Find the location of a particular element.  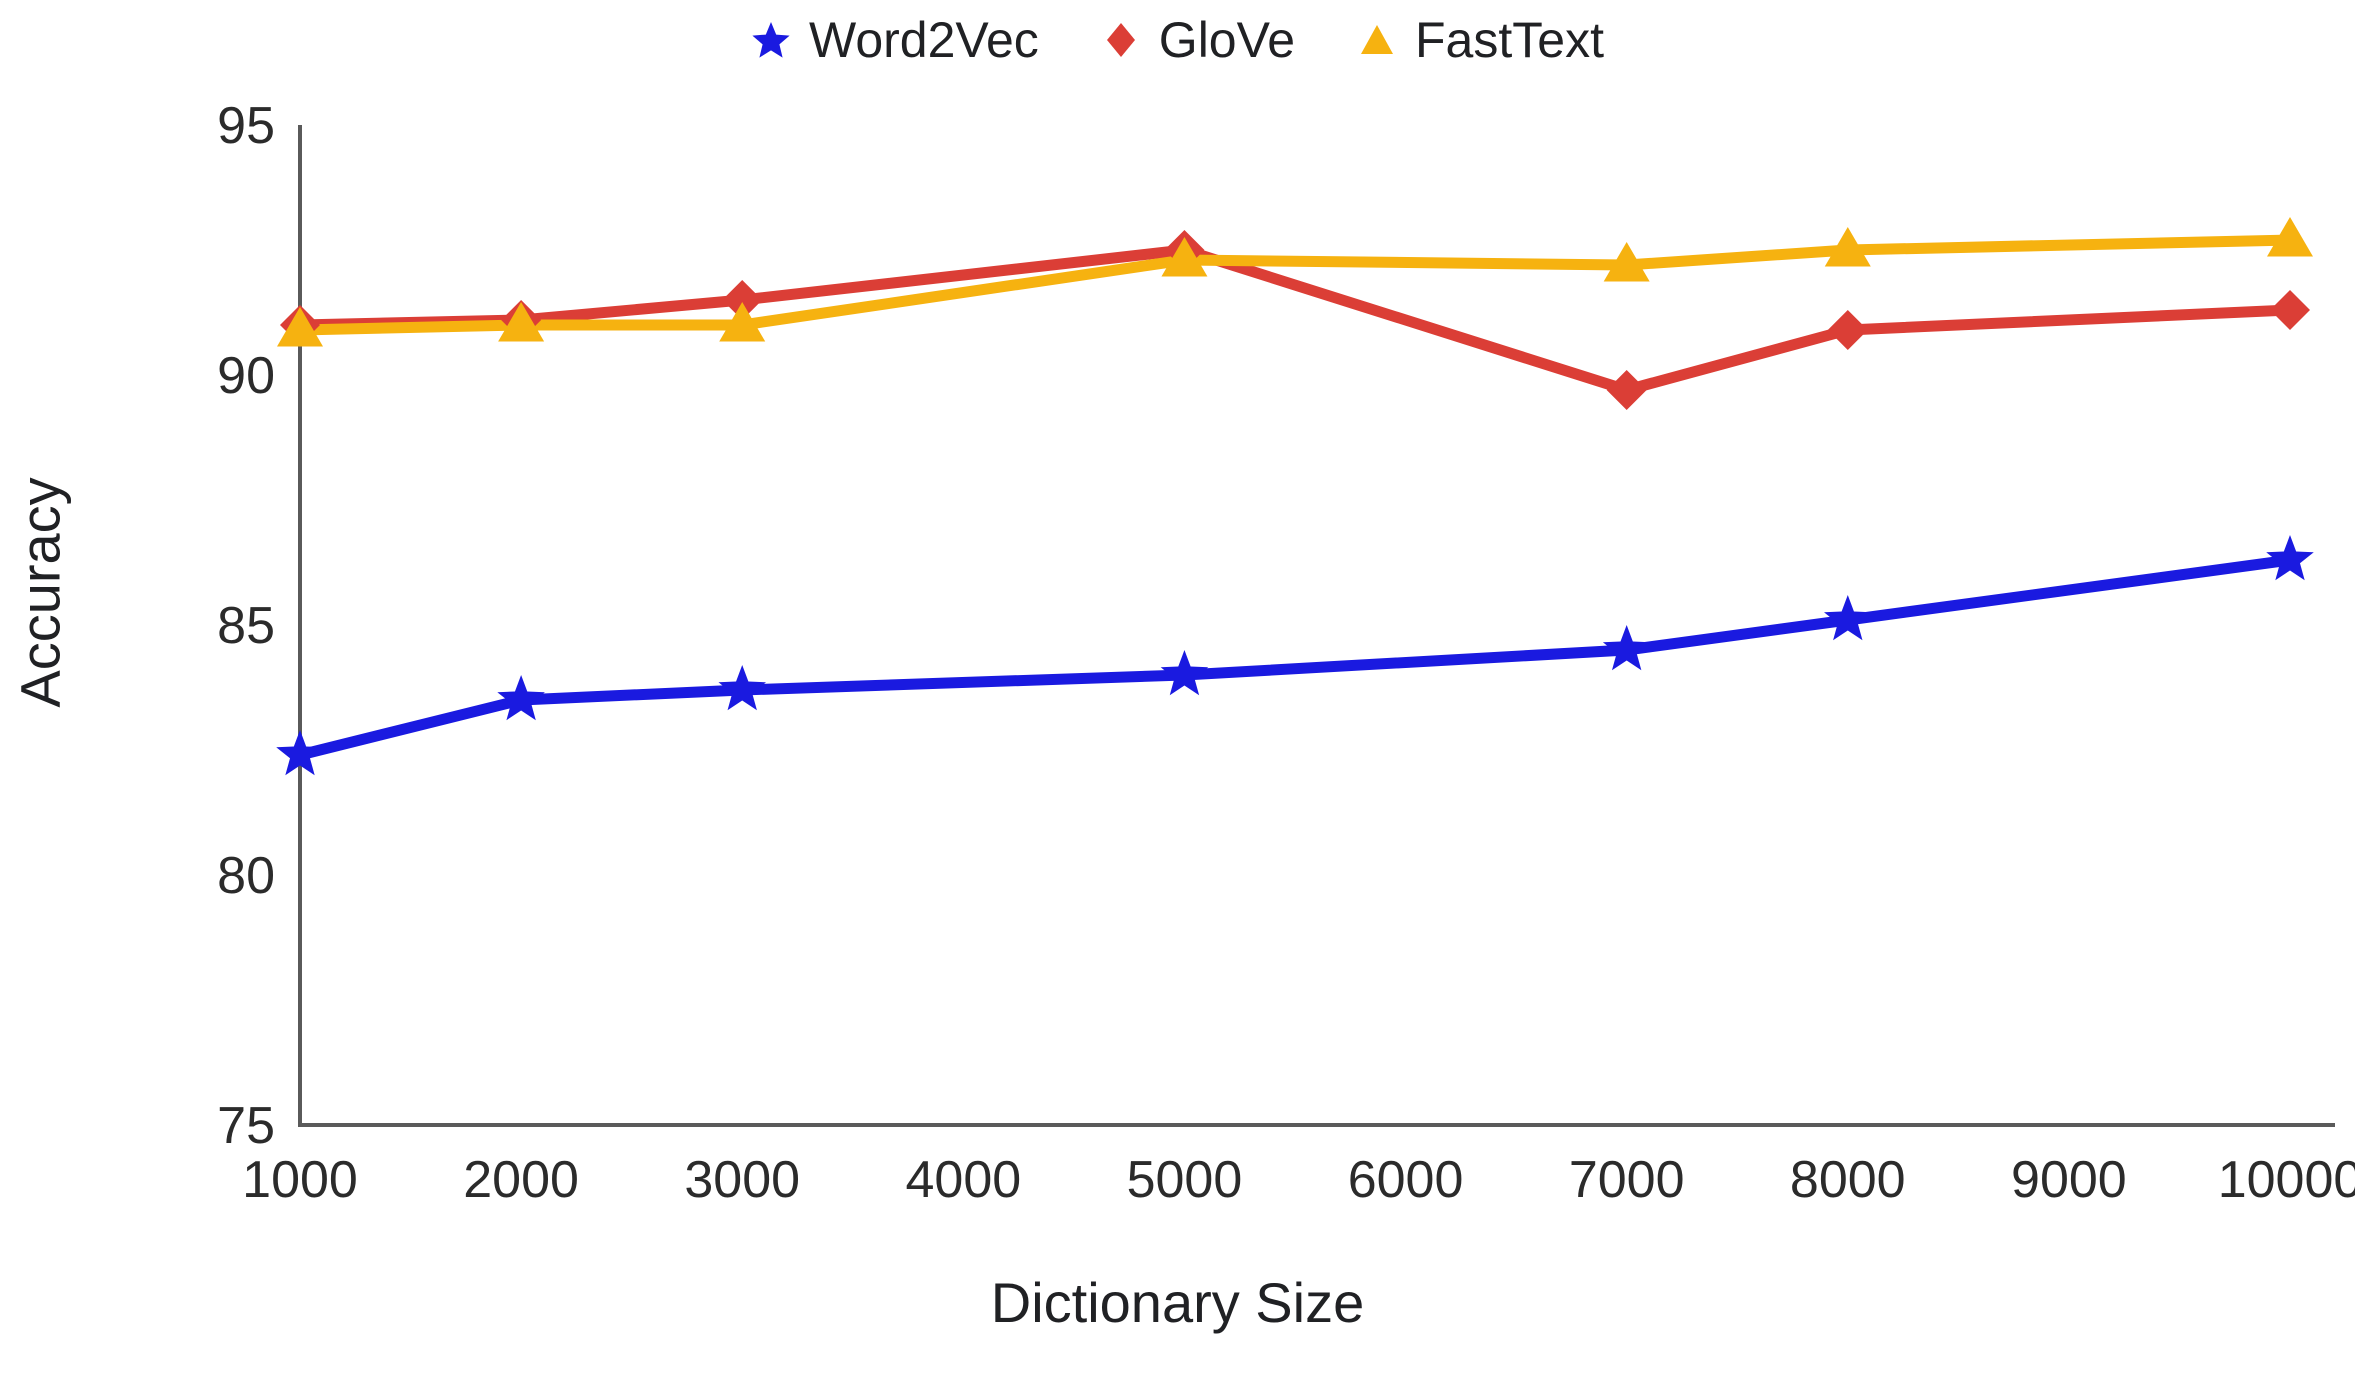

x-tick-label: 1000 is located at coordinates (300, 1180).